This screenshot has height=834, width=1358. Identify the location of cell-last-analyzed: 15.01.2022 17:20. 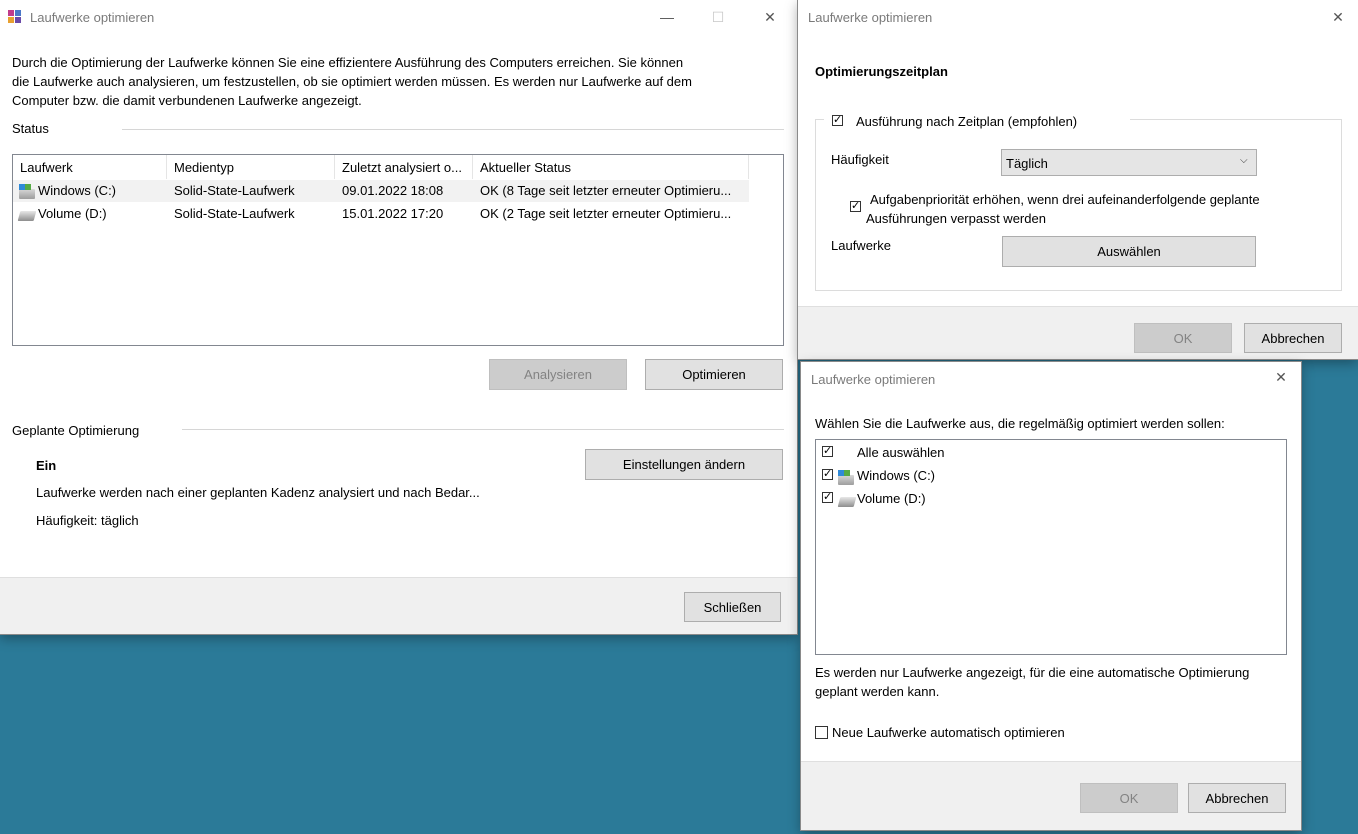
(393, 213).